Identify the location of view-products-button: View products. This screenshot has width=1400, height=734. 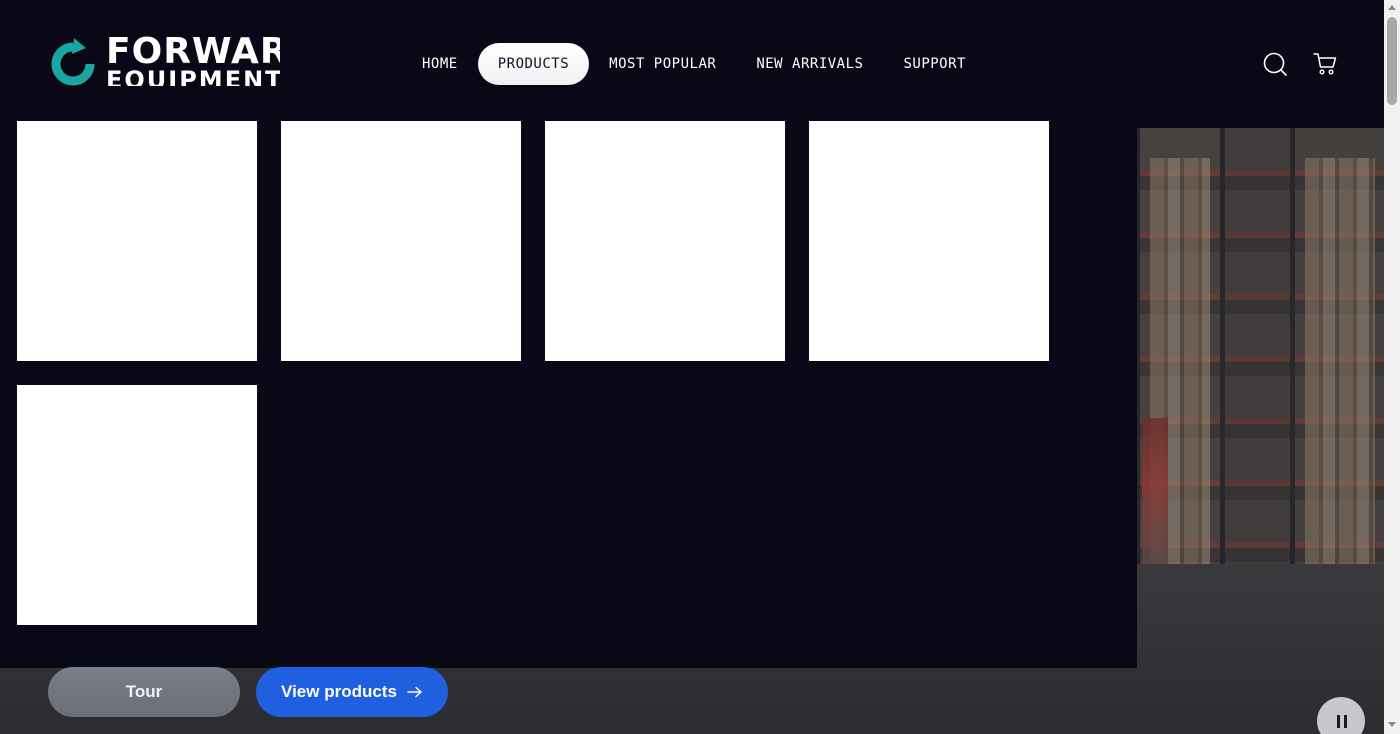
(352, 692).